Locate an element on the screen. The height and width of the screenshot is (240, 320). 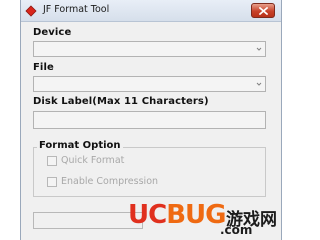
enable-compression-label: Enable Compression is located at coordinates (110, 181).